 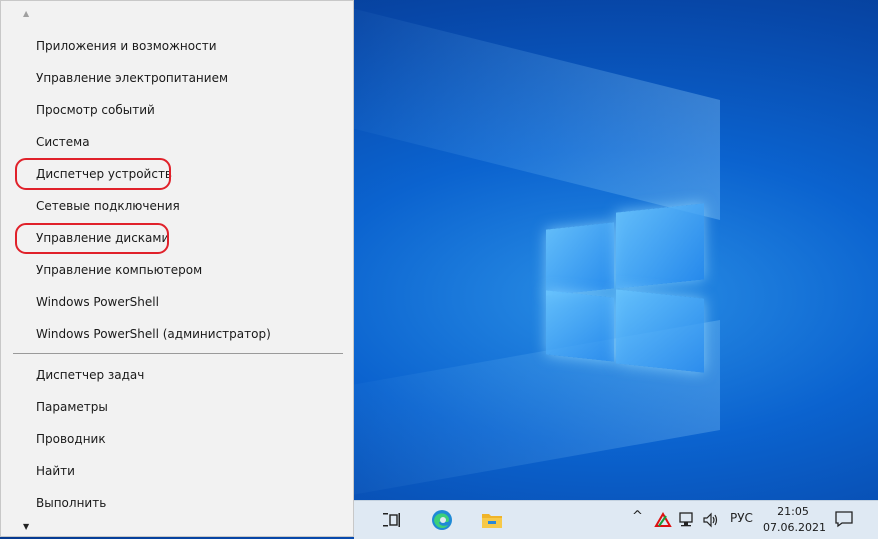 I want to click on scroll-down-icon: ▼, so click(x=26, y=526).